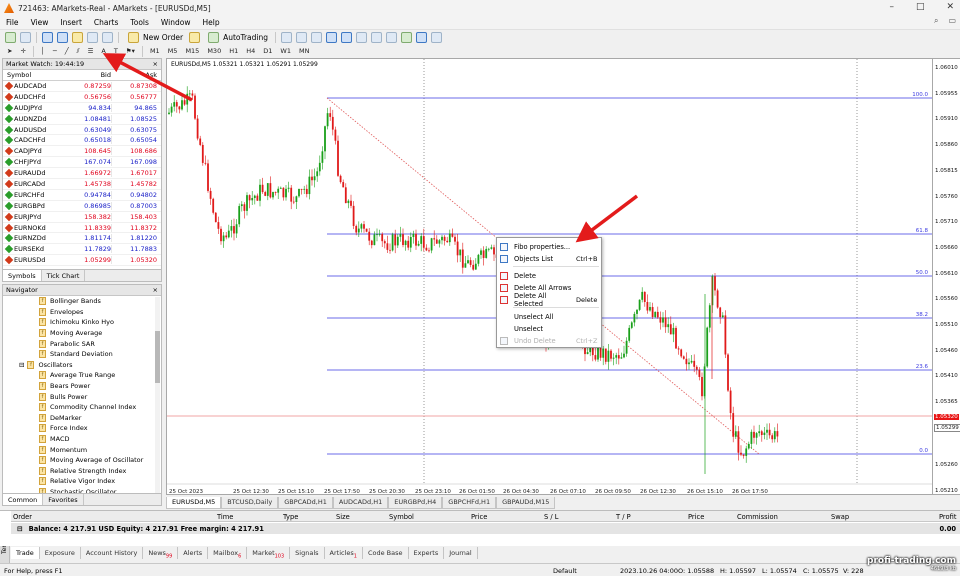 The height and width of the screenshot is (576, 960). I want to click on navigator-item: f MACD, so click(82, 439).